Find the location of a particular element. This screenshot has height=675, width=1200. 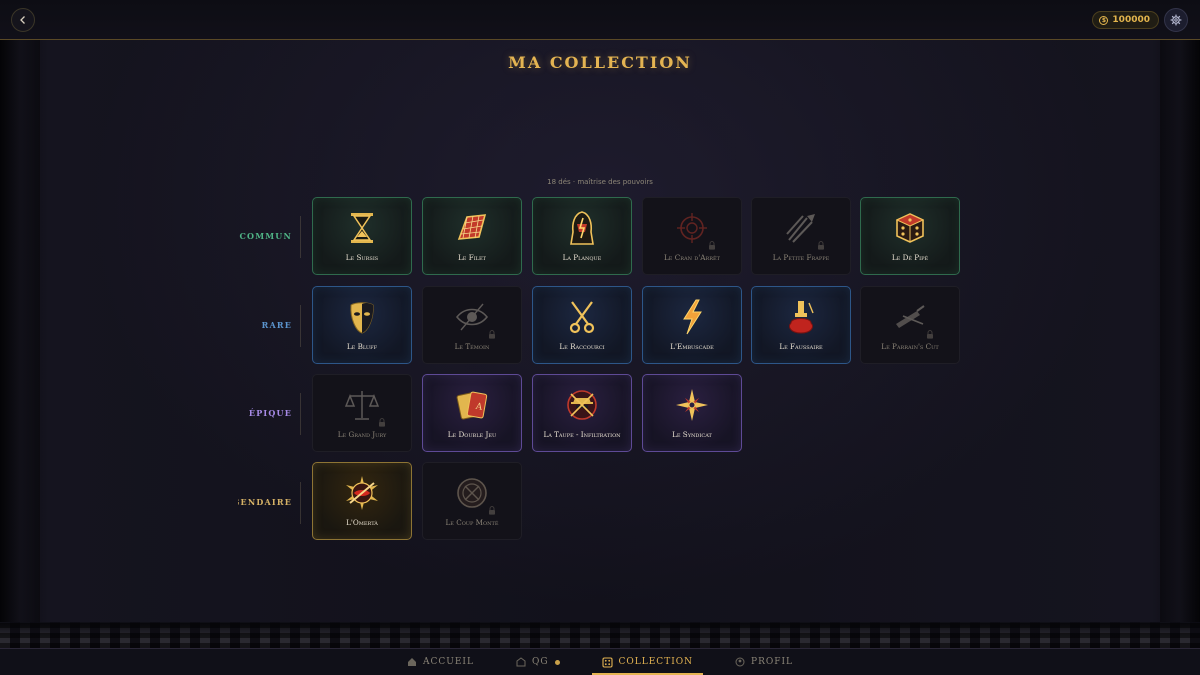

compass-star-icon is located at coordinates (692, 405).